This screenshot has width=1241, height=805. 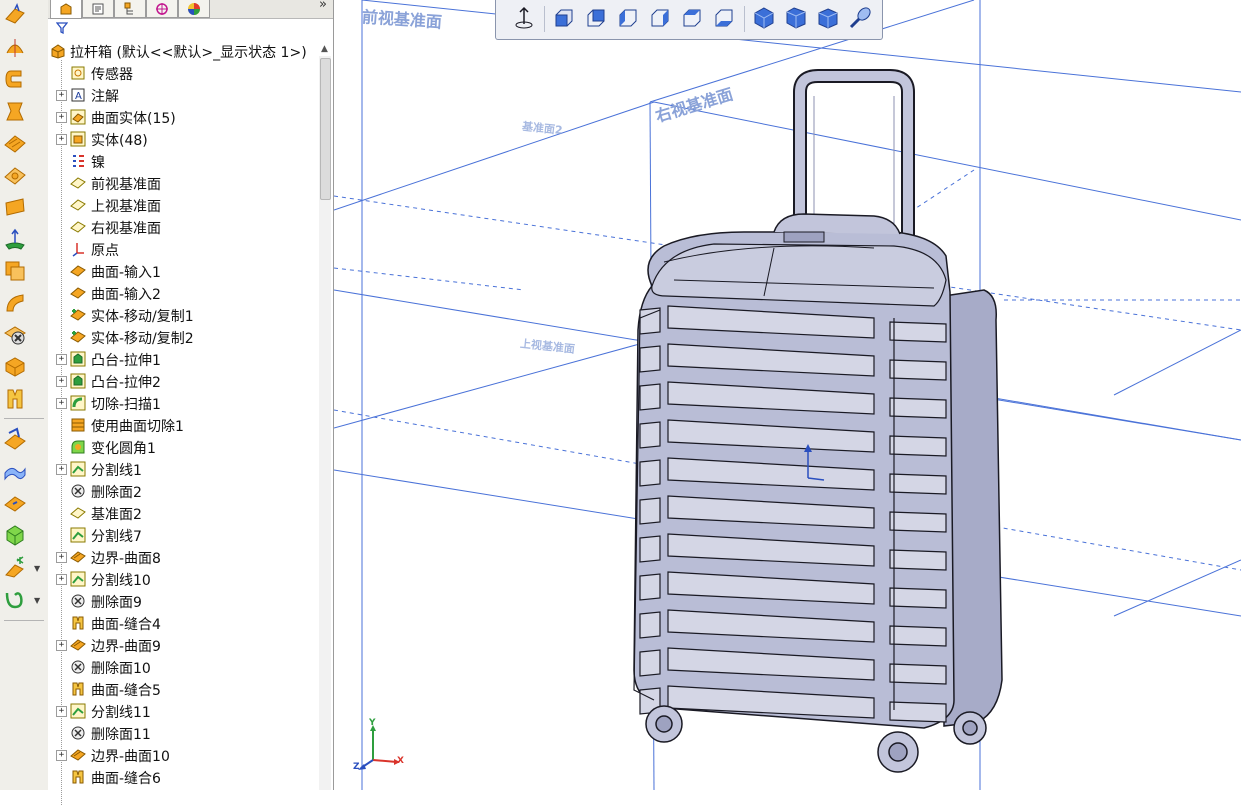 What do you see at coordinates (183, 51) in the screenshot?
I see `tree-root: 拉杆箱 (默认<<默认>_显示状态 1>)` at bounding box center [183, 51].